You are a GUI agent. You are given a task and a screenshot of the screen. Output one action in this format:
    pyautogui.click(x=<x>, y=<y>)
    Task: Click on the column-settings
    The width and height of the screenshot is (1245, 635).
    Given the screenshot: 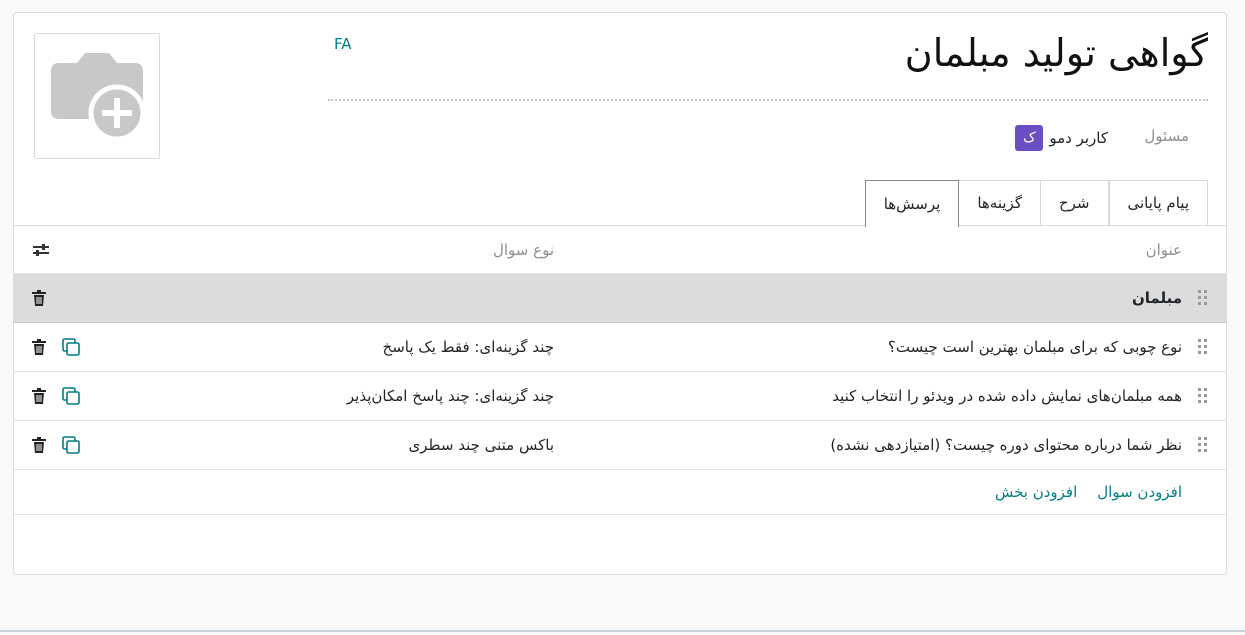 What is the action you would take?
    pyautogui.click(x=62, y=249)
    